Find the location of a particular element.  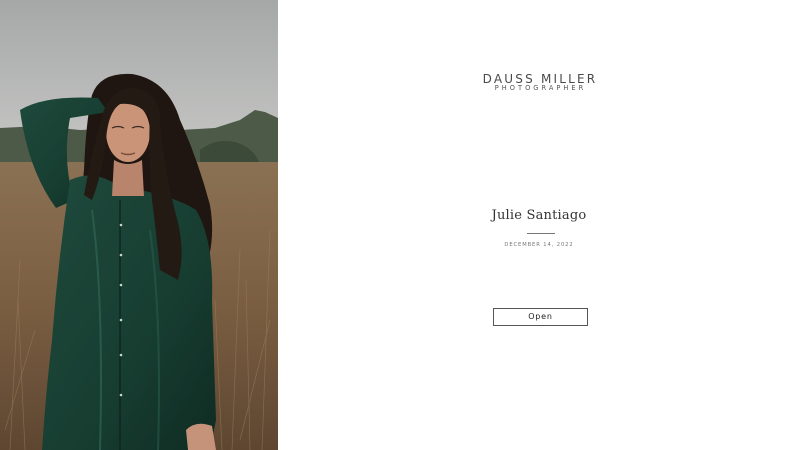

gallery-title: Julie Santiago is located at coordinates (539, 215).